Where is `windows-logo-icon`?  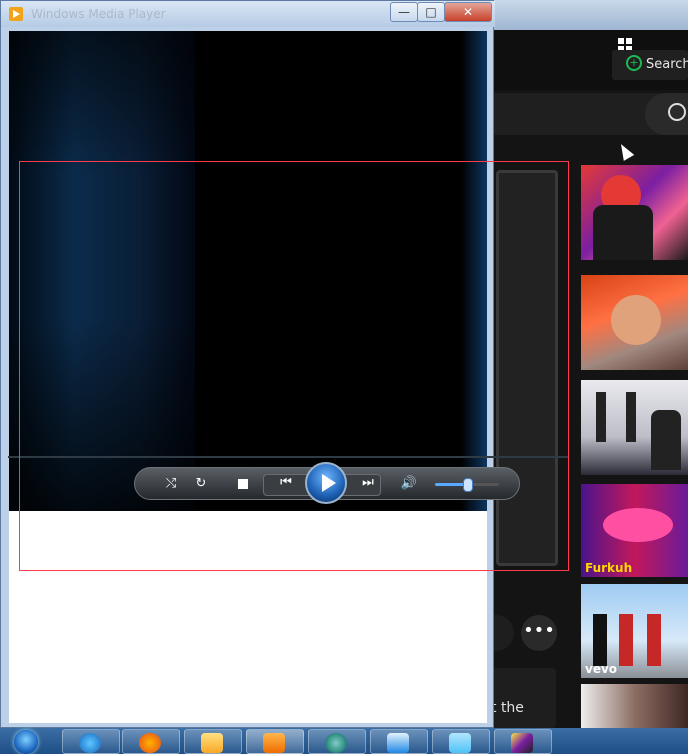
windows-logo-icon is located at coordinates (26, 742).